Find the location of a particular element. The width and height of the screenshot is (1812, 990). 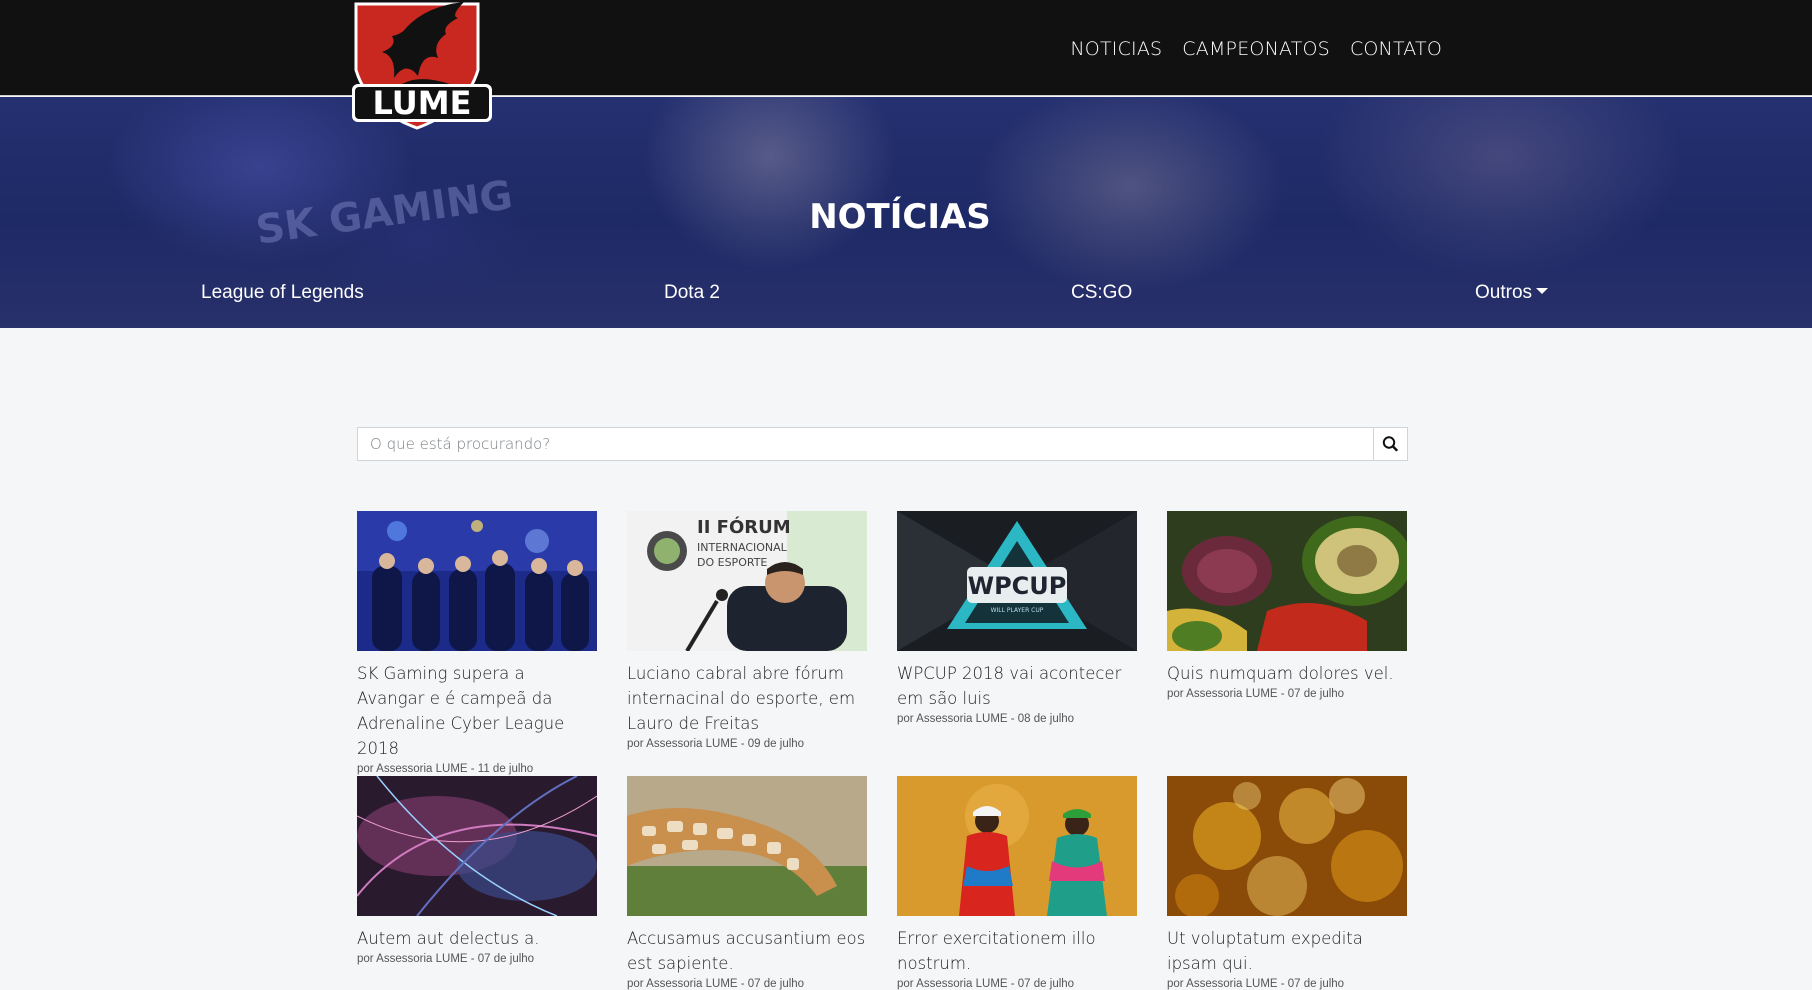

lume-logo: LUME is located at coordinates (422, 66).